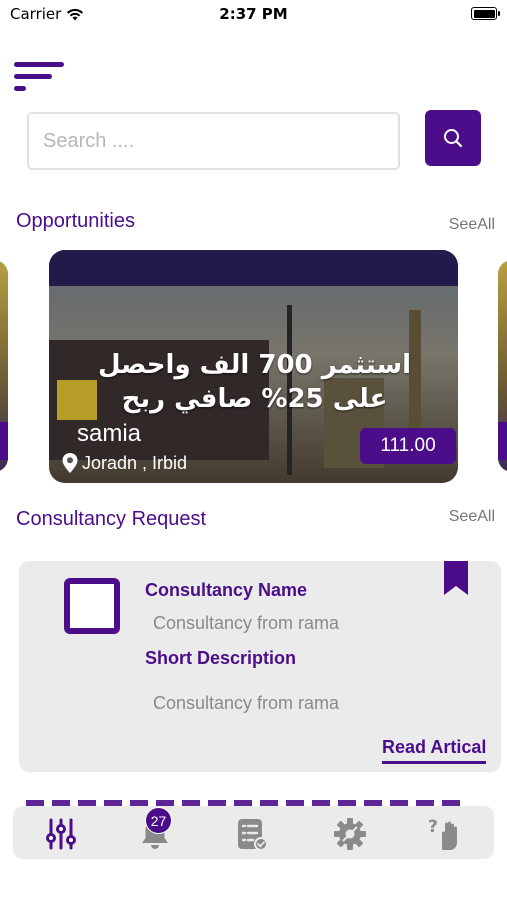  What do you see at coordinates (226, 590) in the screenshot?
I see `consultancy-name-label: Consultancy Name` at bounding box center [226, 590].